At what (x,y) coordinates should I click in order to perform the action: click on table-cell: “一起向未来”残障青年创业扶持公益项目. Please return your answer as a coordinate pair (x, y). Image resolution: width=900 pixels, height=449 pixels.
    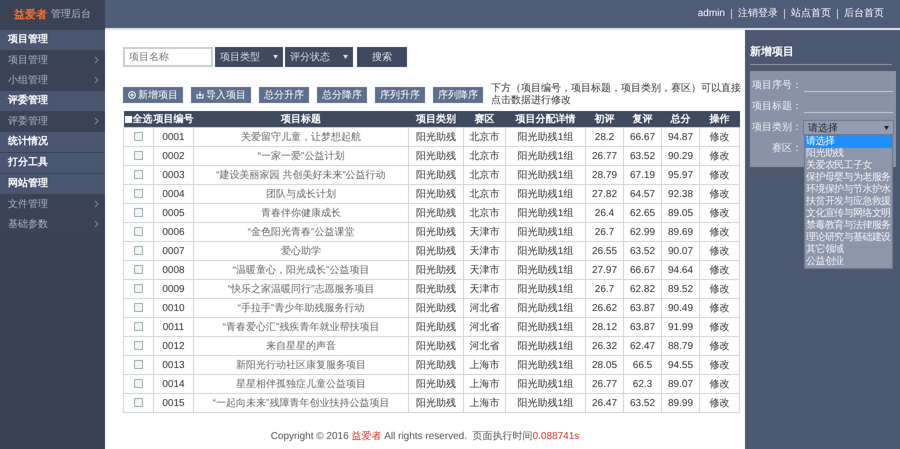
    Looking at the image, I should click on (301, 403).